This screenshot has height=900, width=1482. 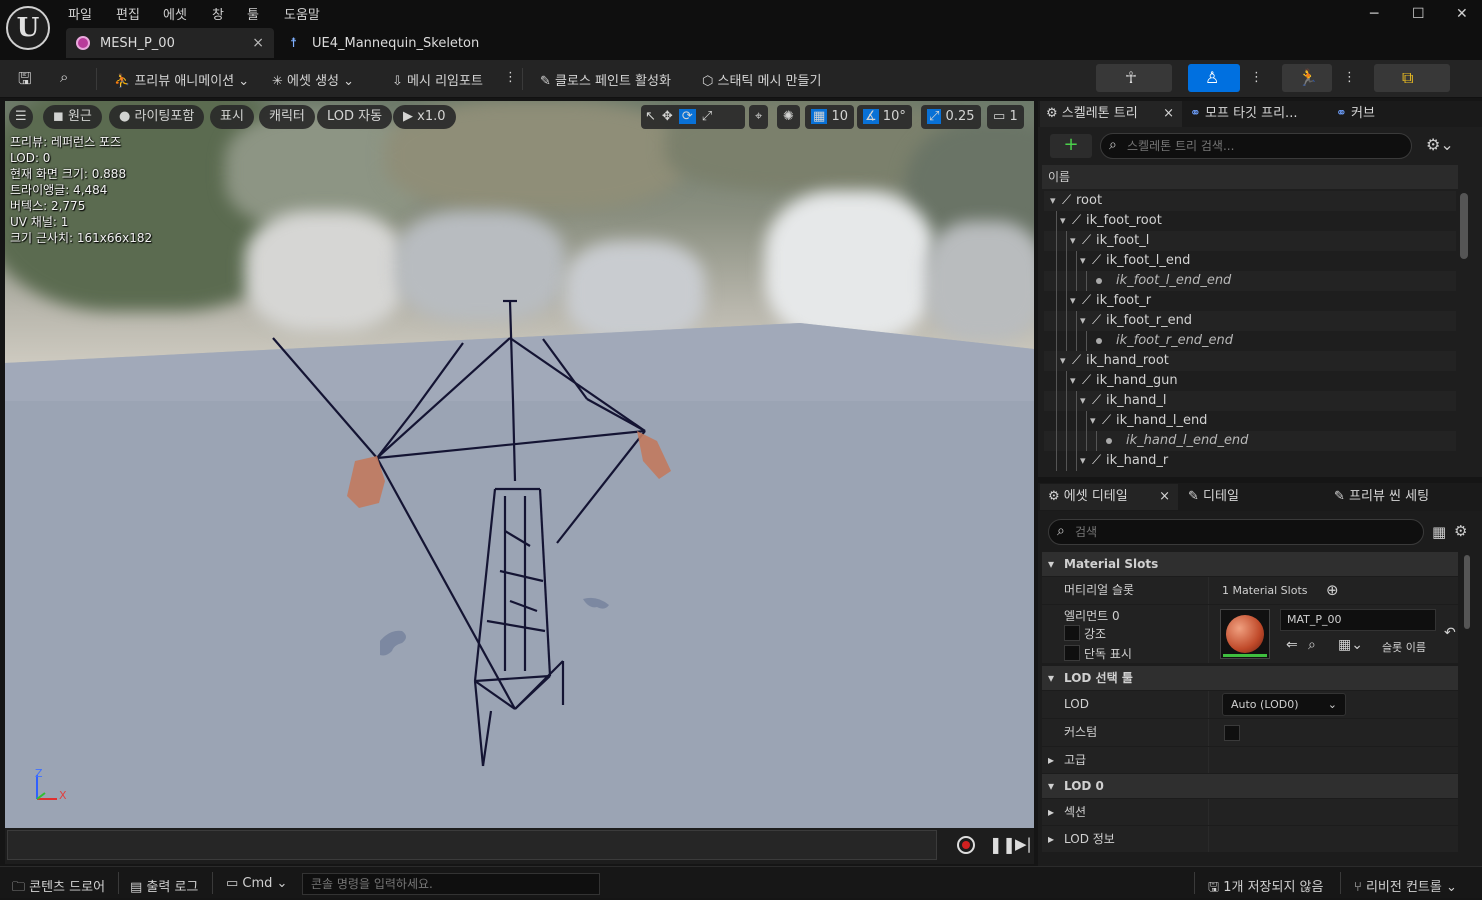 I want to click on details-settings-icon: ⚙, so click(x=1460, y=531).